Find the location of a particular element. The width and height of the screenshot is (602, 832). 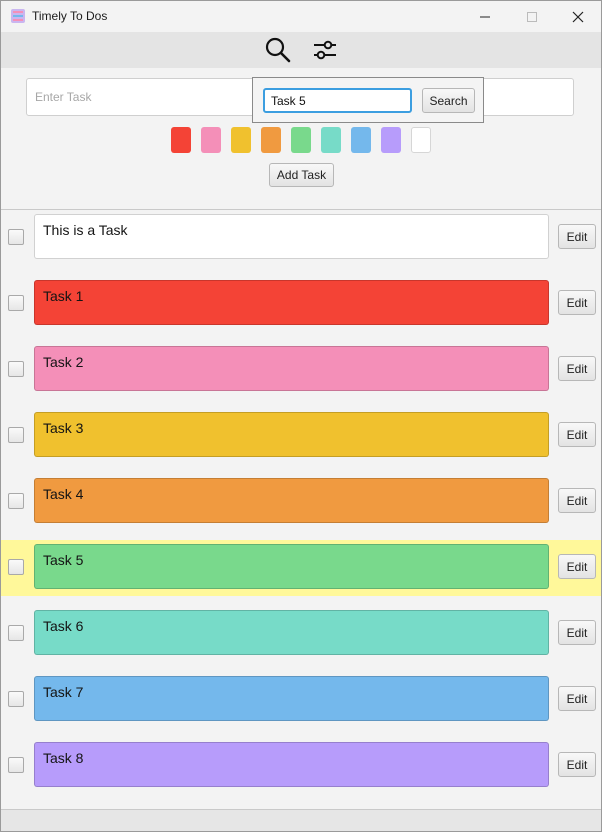

task-text: Task 6 is located at coordinates (291, 632).